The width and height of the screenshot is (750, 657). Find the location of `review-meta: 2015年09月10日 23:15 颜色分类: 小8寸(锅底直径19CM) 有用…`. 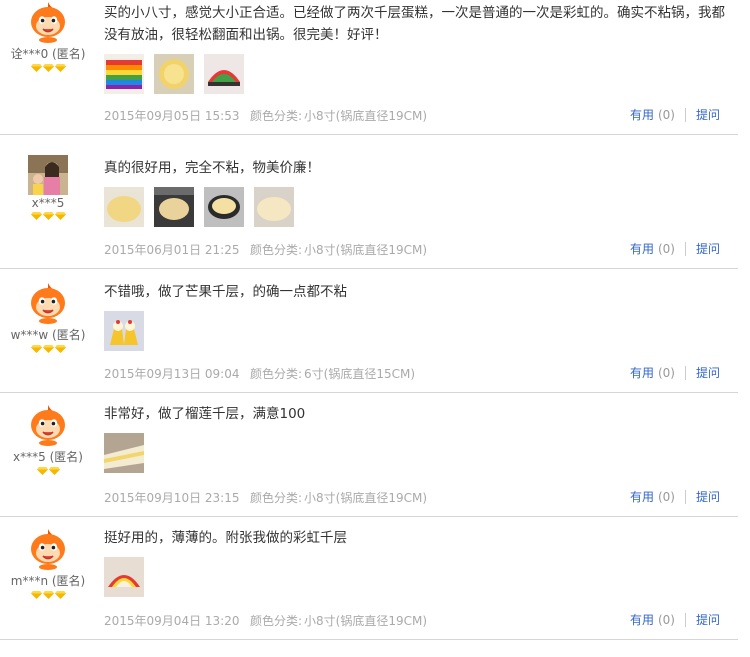

review-meta: 2015年09月10日 23:15 颜色分类: 小8寸(锅底直径19CM) 有用… is located at coordinates (421, 497).